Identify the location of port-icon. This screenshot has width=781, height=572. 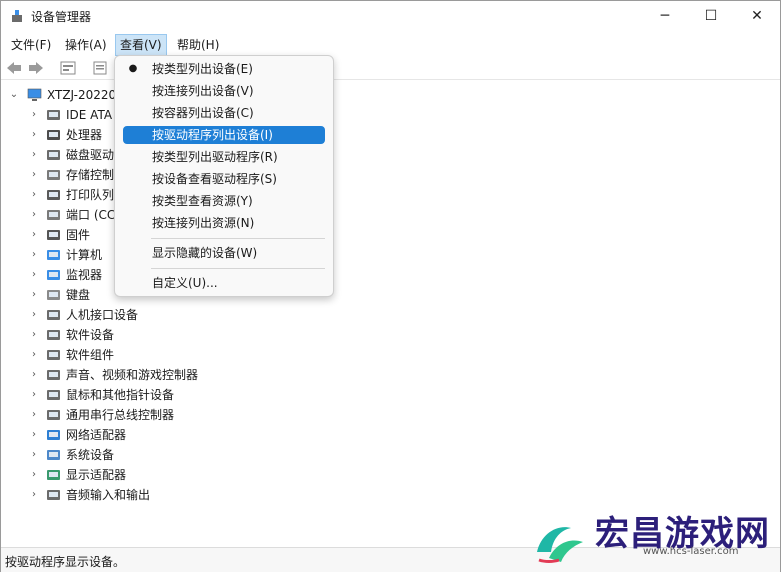
(53, 215).